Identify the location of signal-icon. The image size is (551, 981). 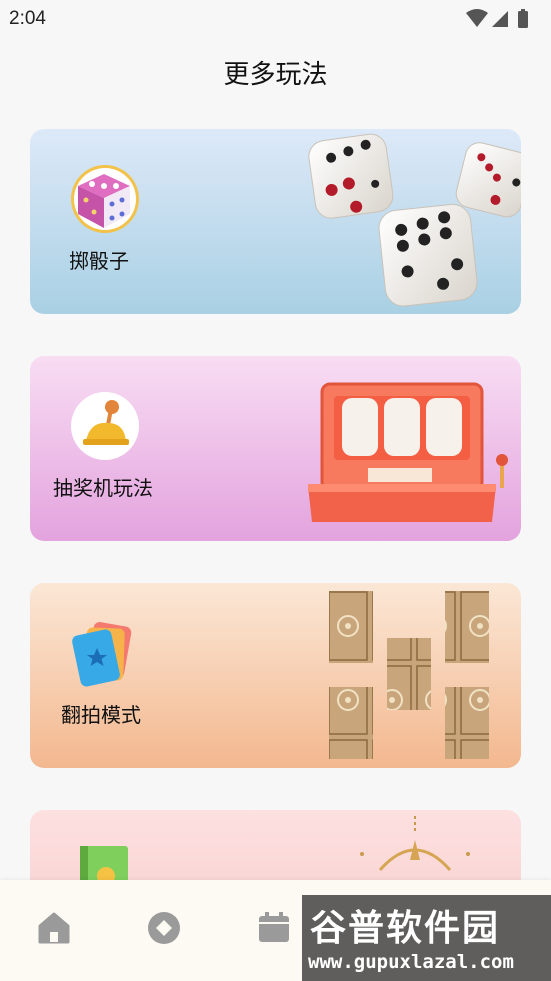
(500, 19).